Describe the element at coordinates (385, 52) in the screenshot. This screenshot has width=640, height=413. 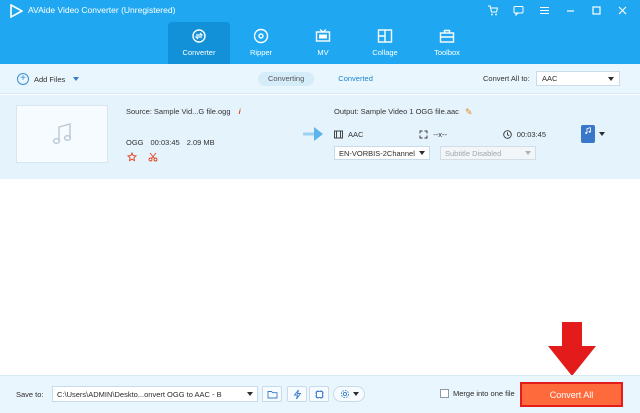
I see `tab-collage-label: Collage` at that location.